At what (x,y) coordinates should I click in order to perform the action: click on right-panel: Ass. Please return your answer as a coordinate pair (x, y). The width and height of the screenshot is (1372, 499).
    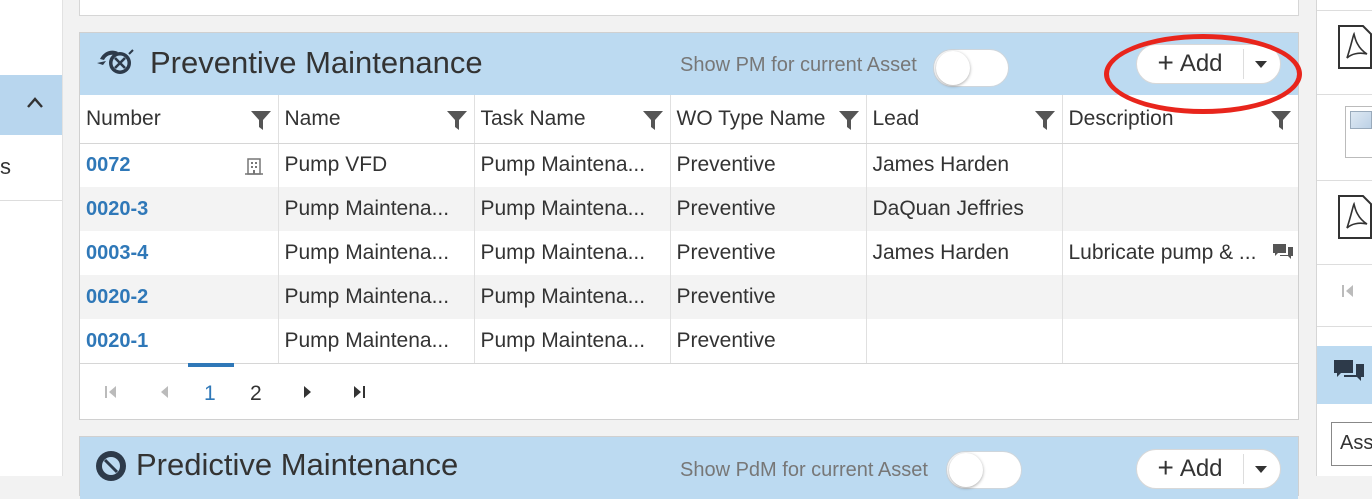
    Looking at the image, I should click on (1344, 238).